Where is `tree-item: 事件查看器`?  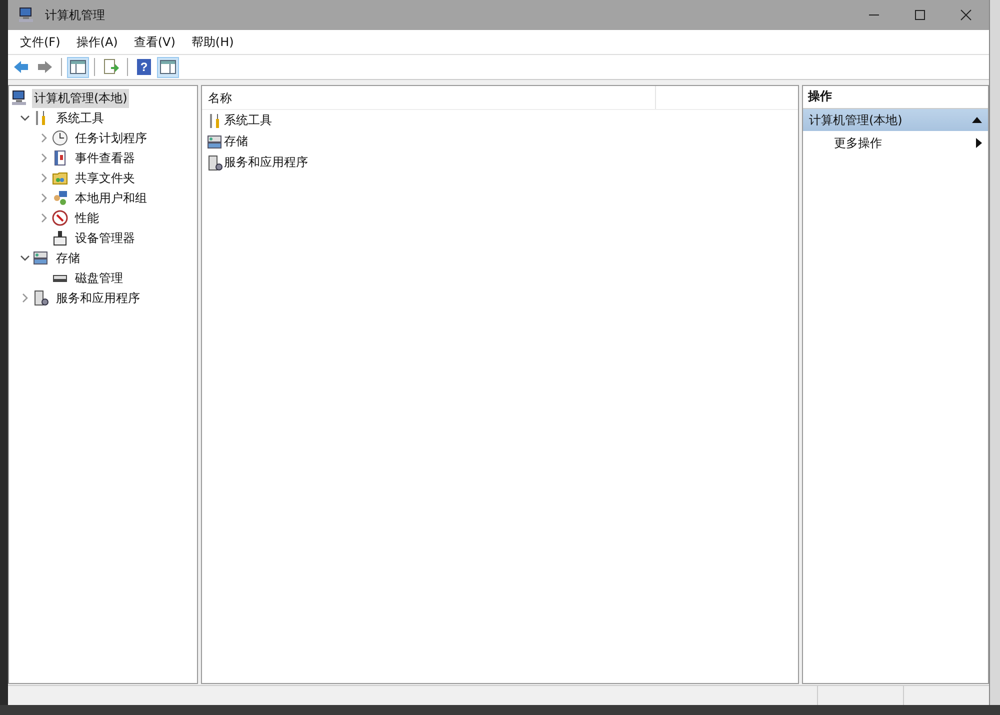 tree-item: 事件查看器 is located at coordinates (105, 158).